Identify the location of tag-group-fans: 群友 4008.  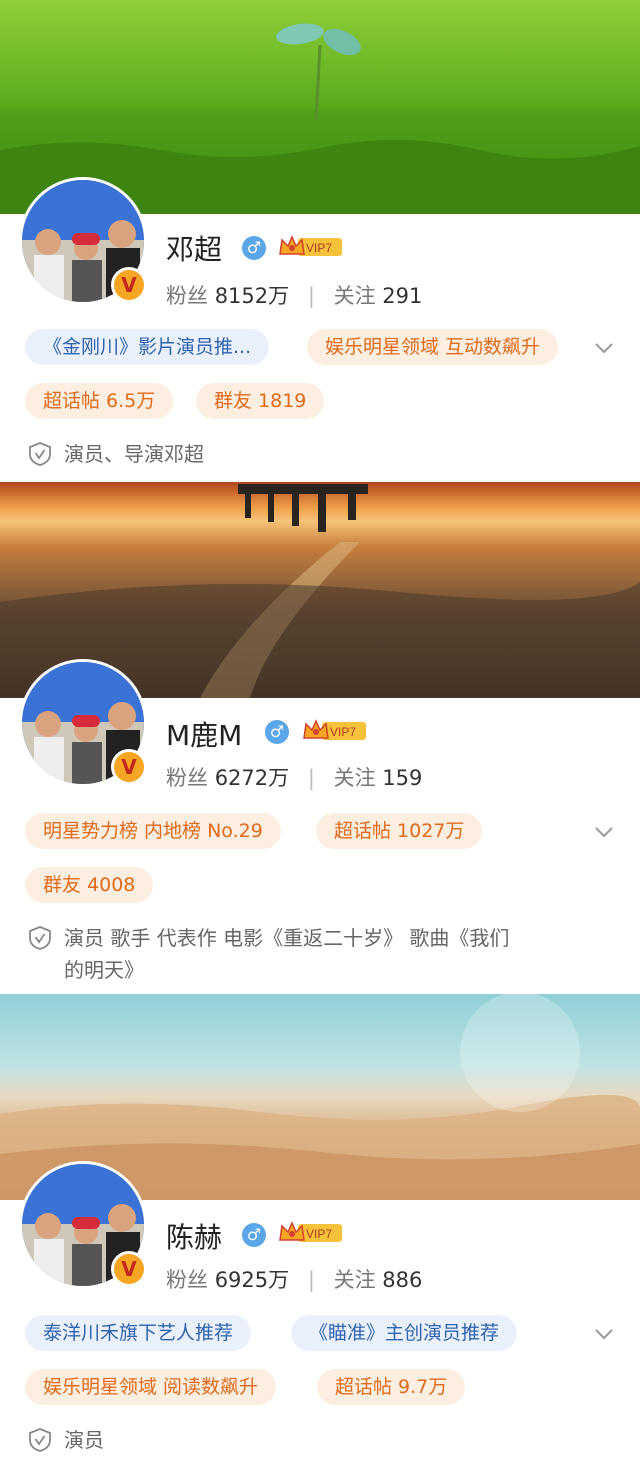
(89, 885).